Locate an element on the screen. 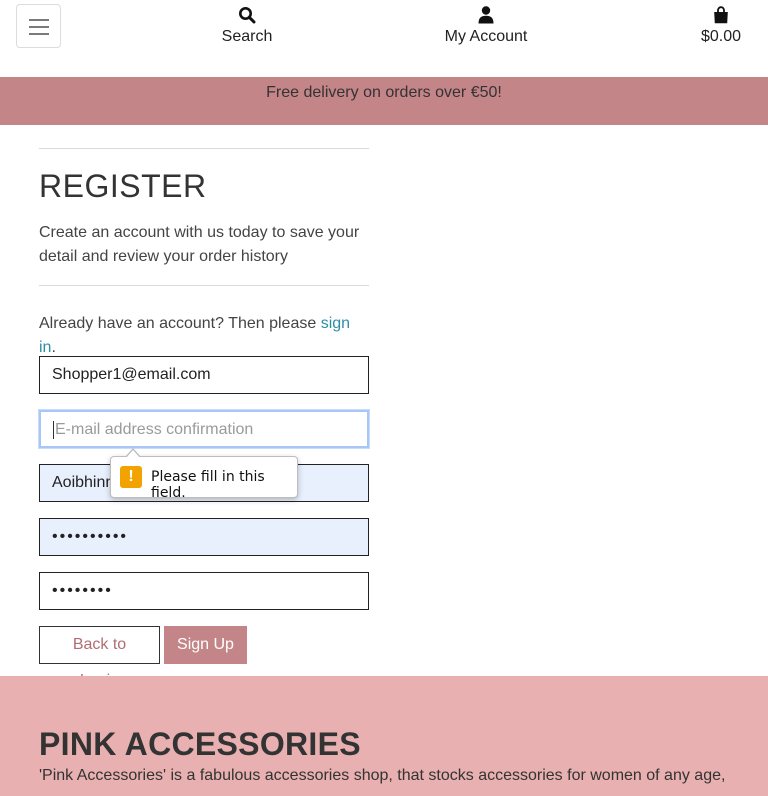 The image size is (768, 796). email-field: Shopper1@email.com is located at coordinates (204, 375).